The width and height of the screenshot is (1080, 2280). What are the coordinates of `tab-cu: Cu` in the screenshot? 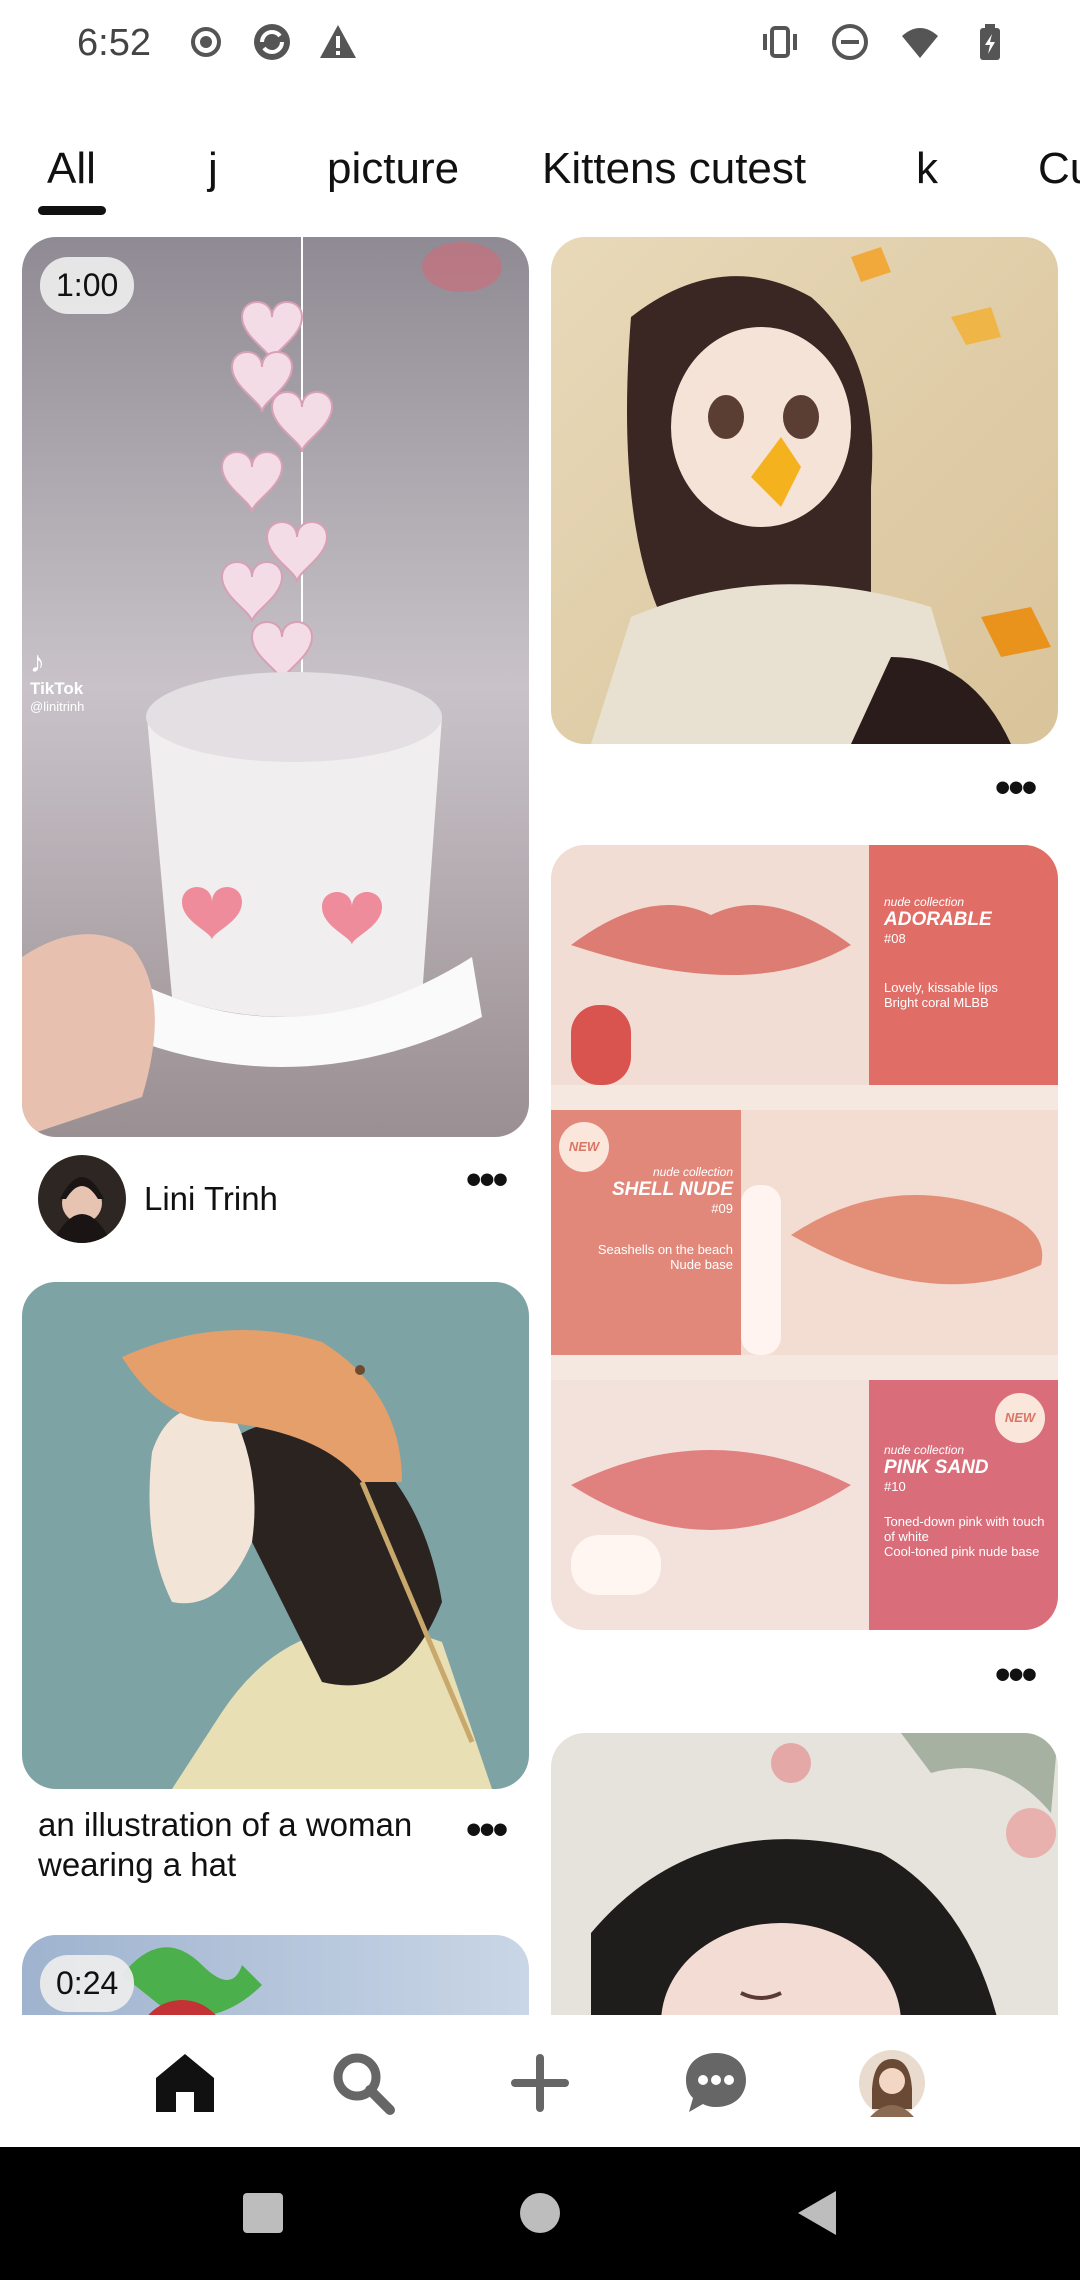 It's located at (1059, 169).